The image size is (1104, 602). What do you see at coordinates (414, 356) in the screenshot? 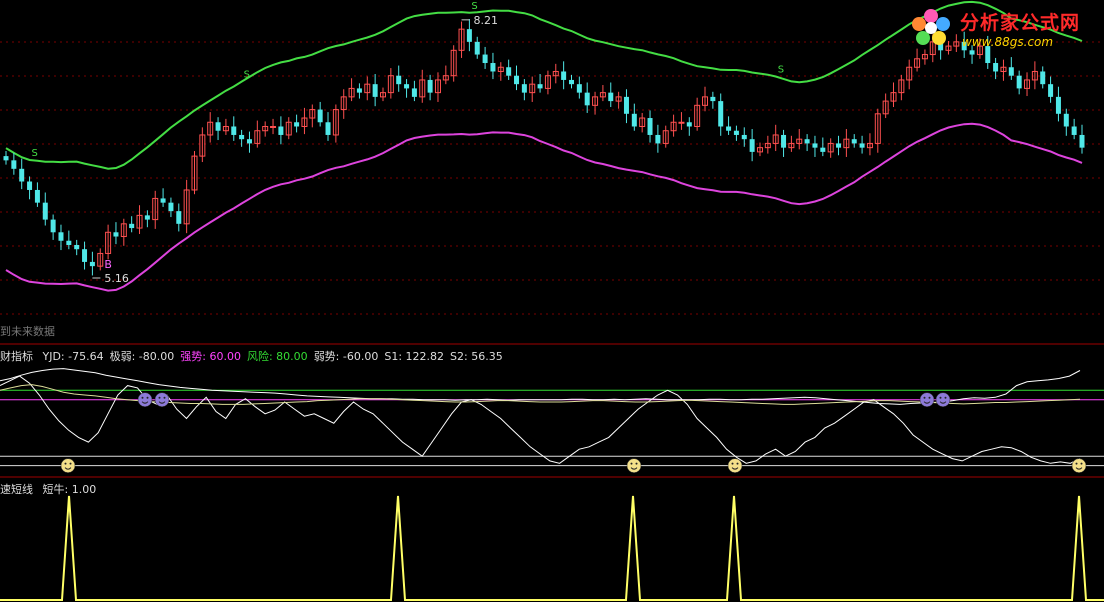
I see `legend-item: S1: 122.82` at bounding box center [414, 356].